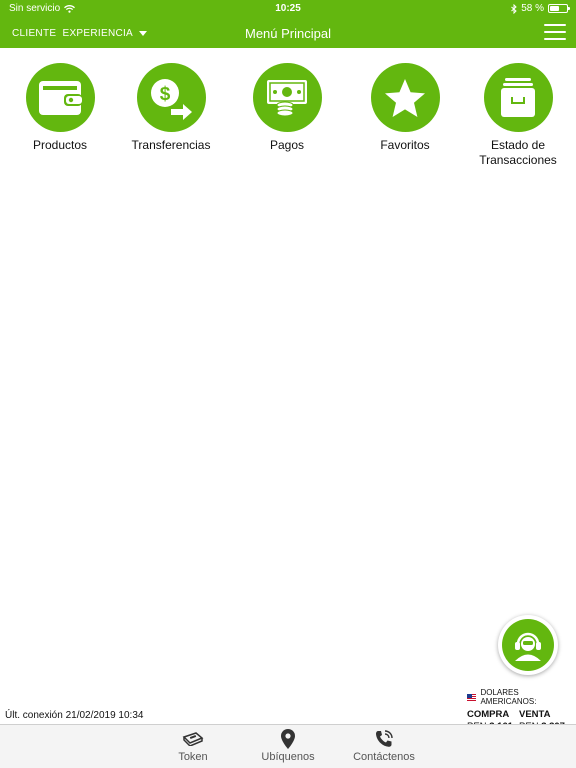 This screenshot has width=576, height=768. I want to click on transferencias-button: $, so click(171, 97).